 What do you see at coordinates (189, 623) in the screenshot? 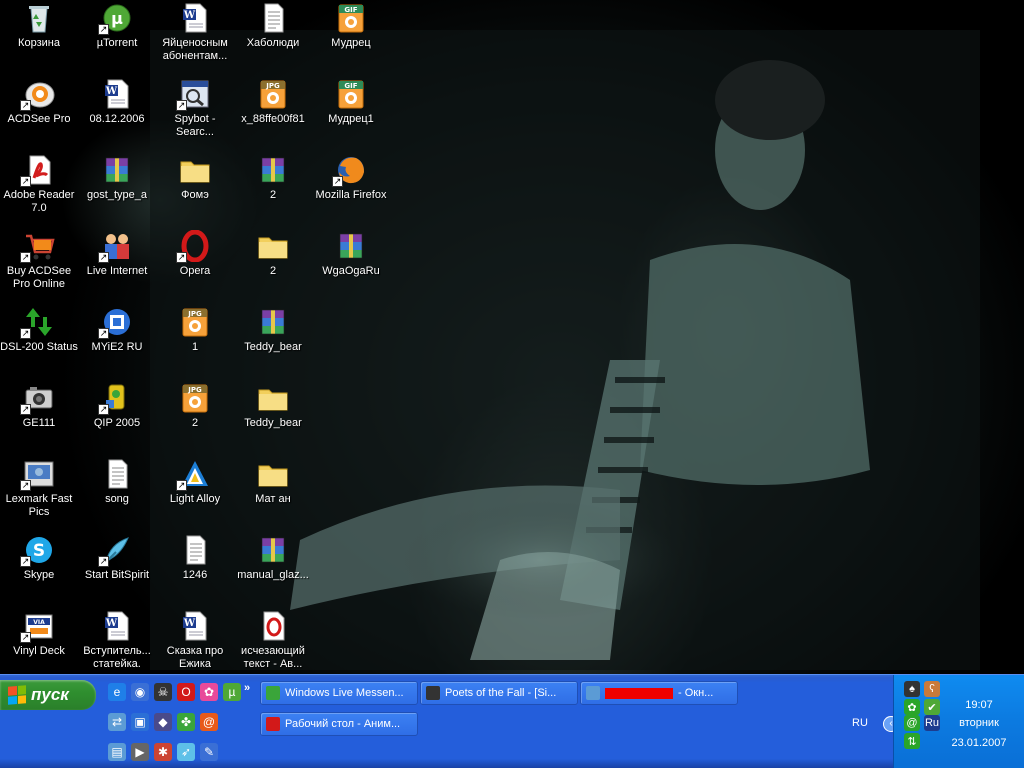
I see `svg-text: W` at bounding box center [189, 623].